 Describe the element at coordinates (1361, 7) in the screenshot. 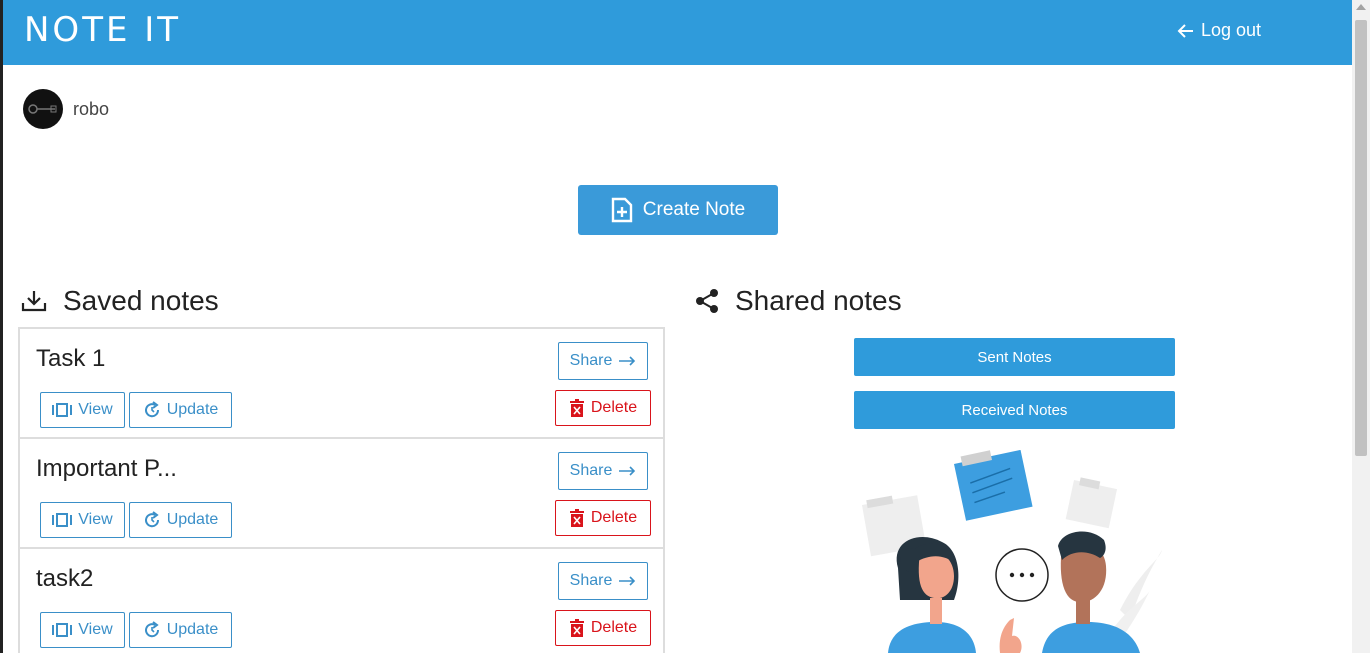

I see `scroll-up-arrow` at that location.